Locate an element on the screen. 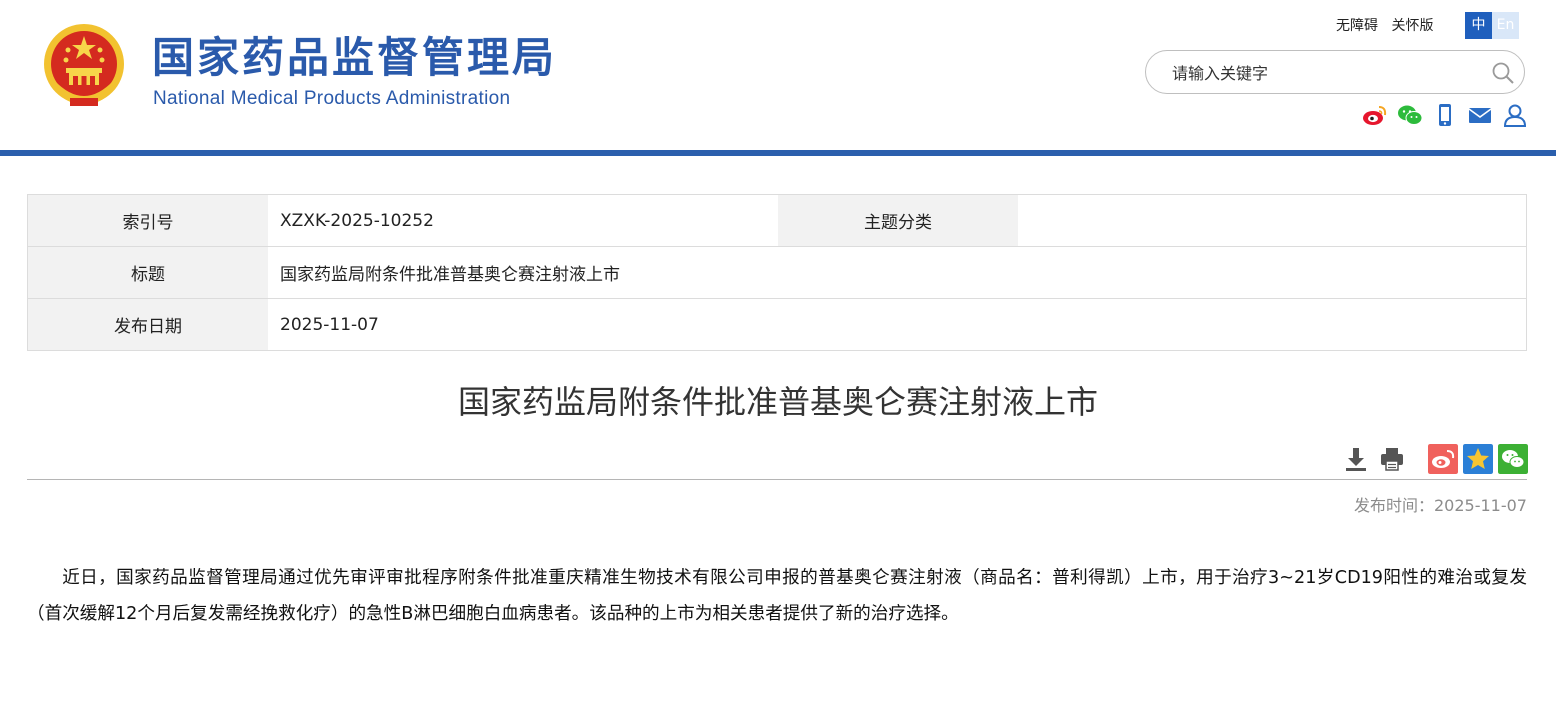 The width and height of the screenshot is (1556, 707). article-title: 国家药监局附条件批准普基奥仑赛注射液上市 is located at coordinates (777, 402).